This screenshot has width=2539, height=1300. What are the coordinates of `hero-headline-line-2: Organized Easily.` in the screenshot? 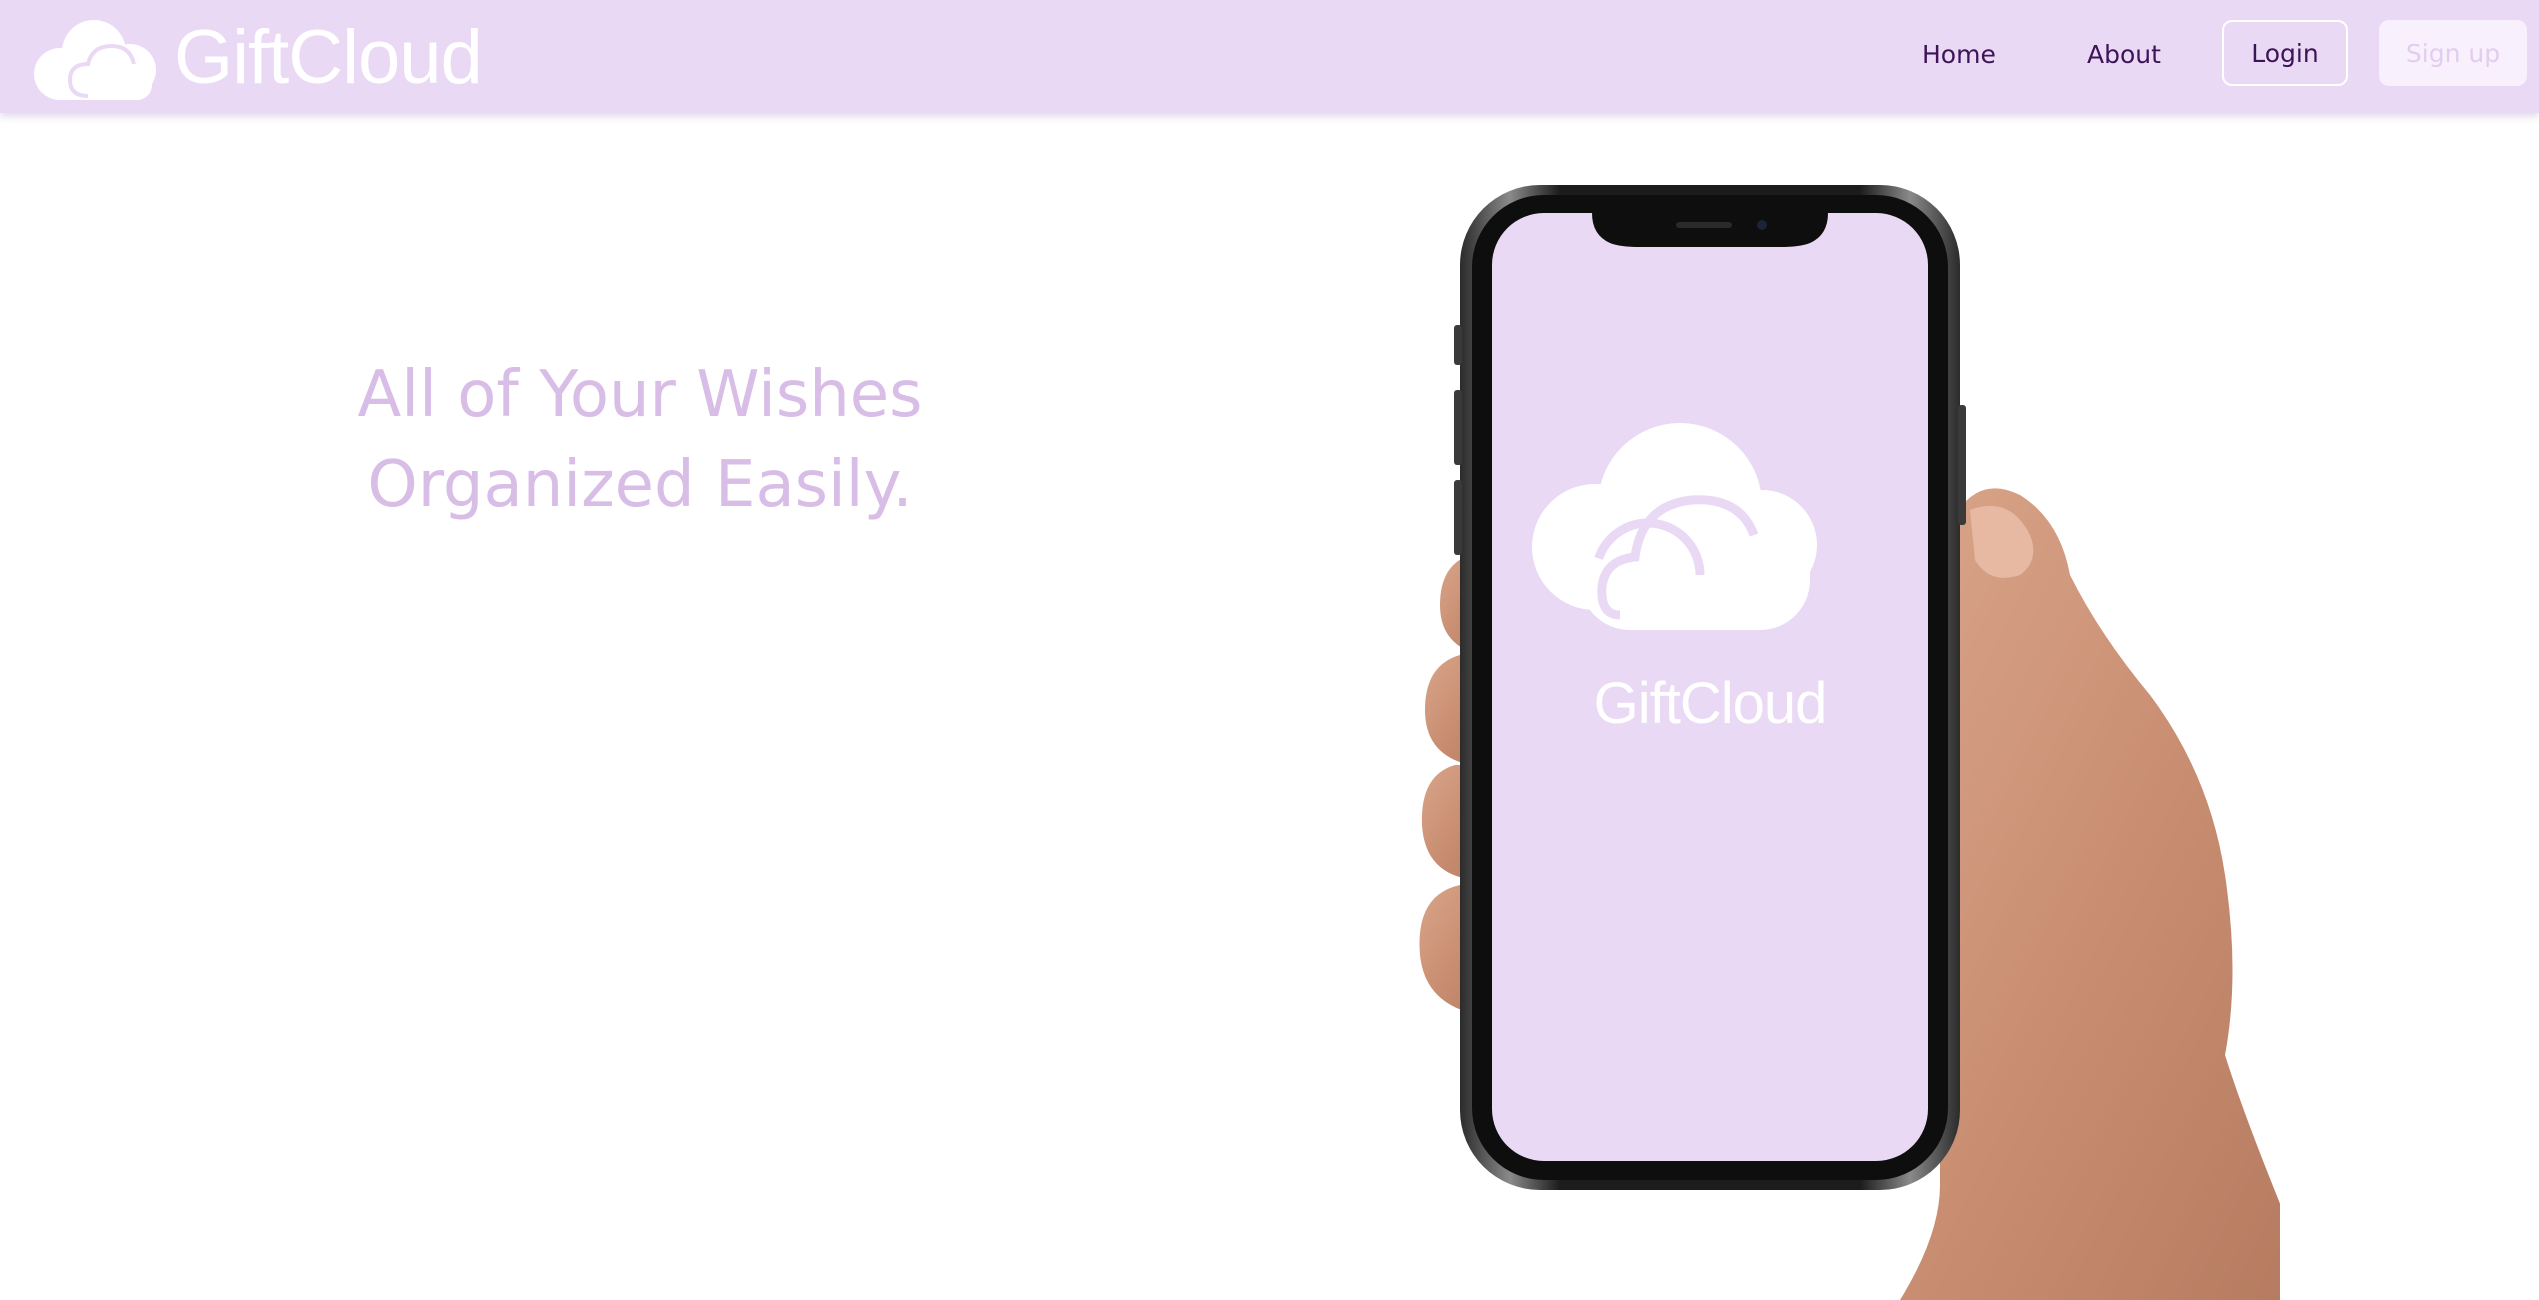 It's located at (640, 485).